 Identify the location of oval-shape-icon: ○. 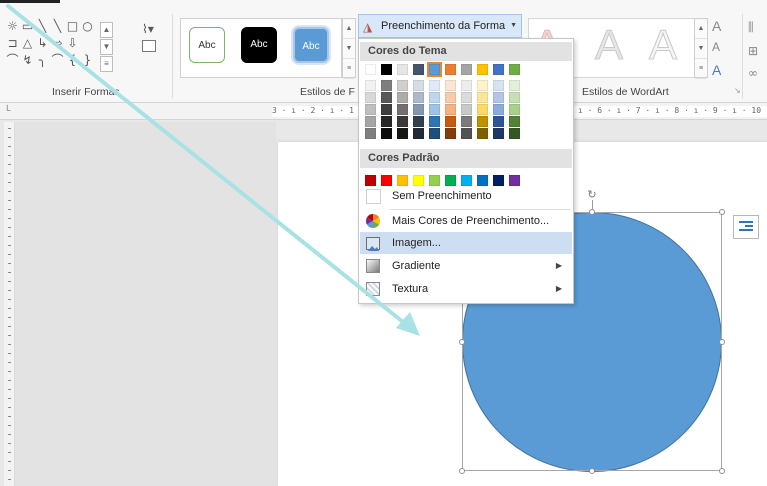
(87, 26).